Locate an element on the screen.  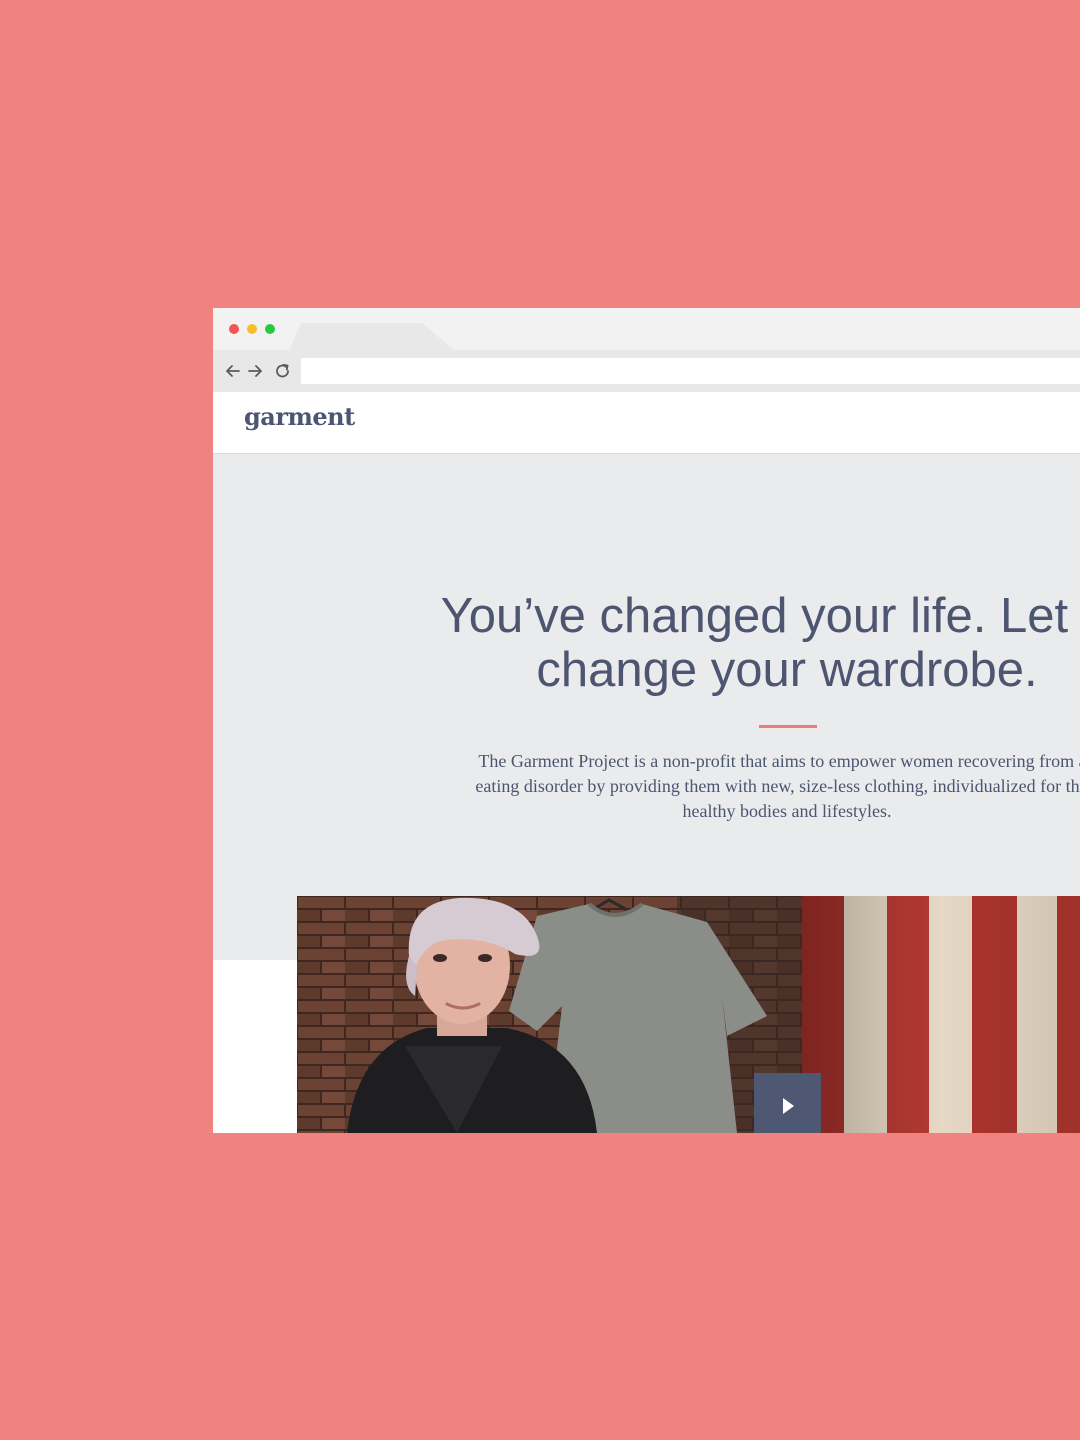
site-logo: garment is located at coordinates (299, 416).